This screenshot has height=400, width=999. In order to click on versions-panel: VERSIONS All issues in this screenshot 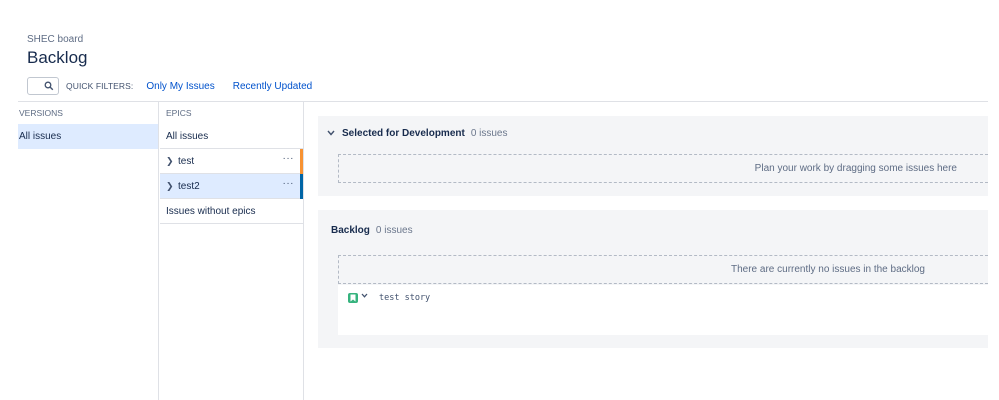, I will do `click(88, 251)`.